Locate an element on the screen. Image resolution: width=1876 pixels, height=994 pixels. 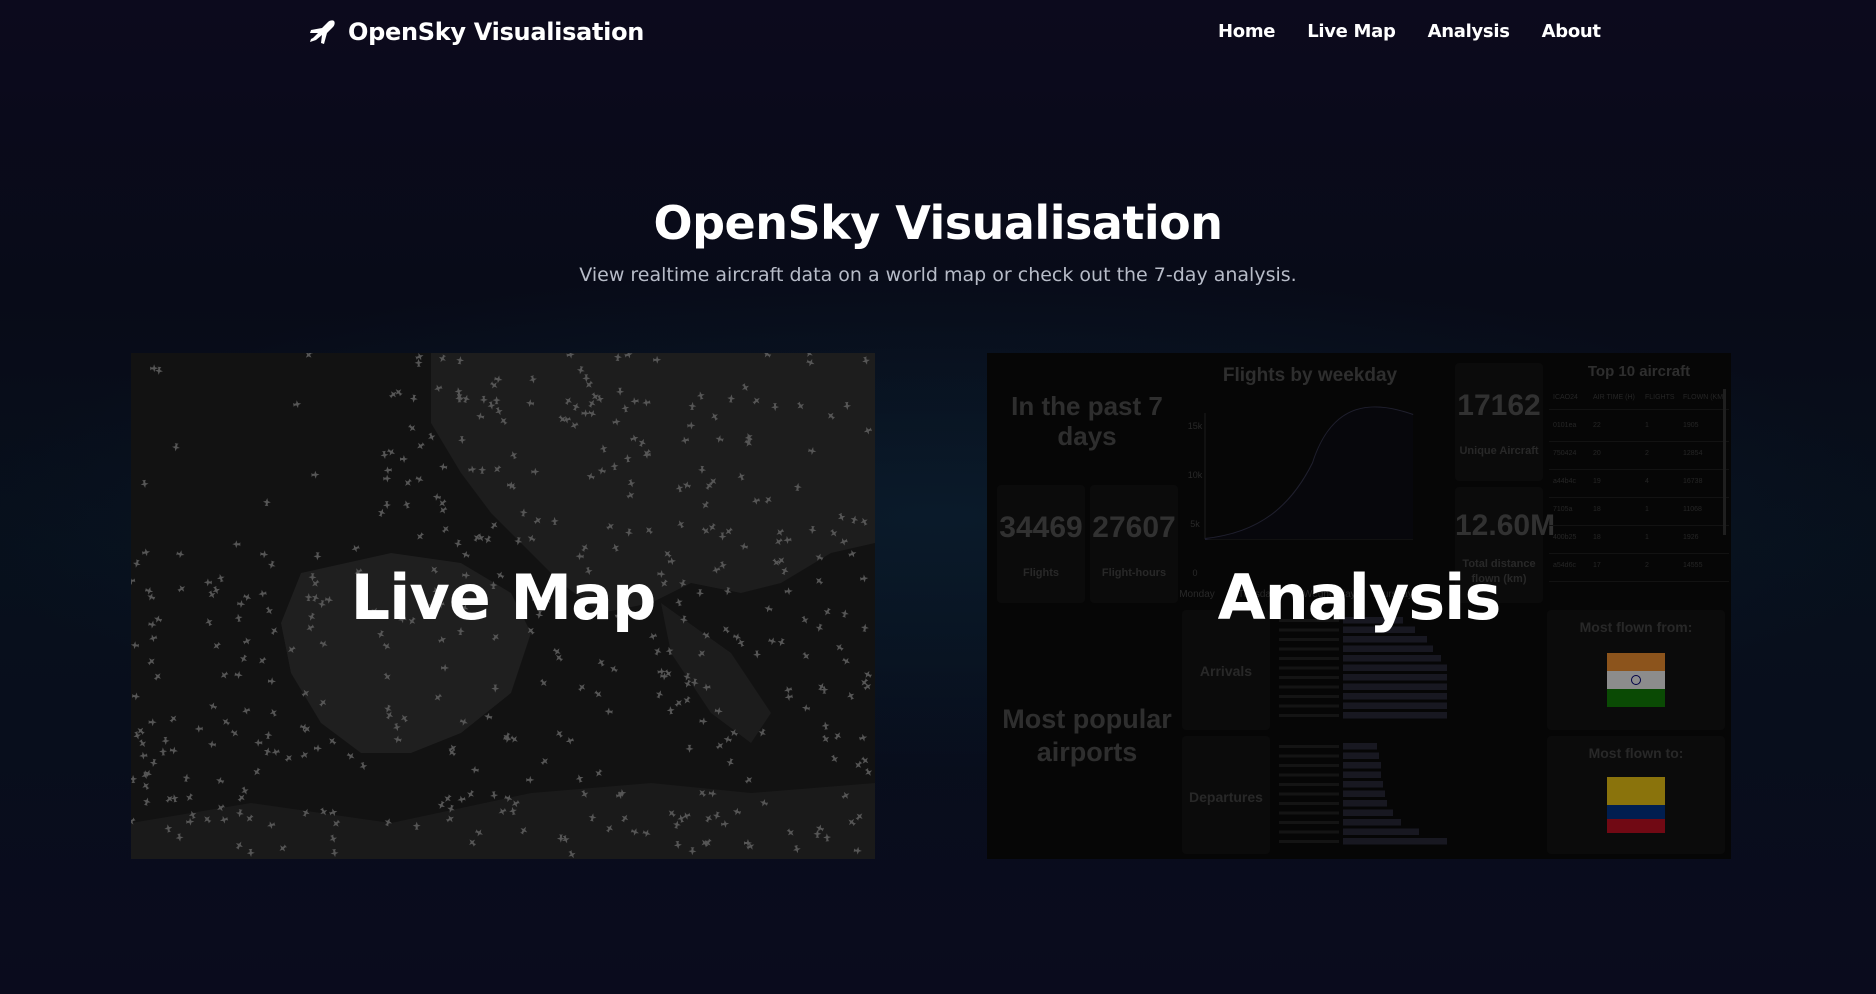
brand-link: OpenSky Visualisation is located at coordinates (475, 32).